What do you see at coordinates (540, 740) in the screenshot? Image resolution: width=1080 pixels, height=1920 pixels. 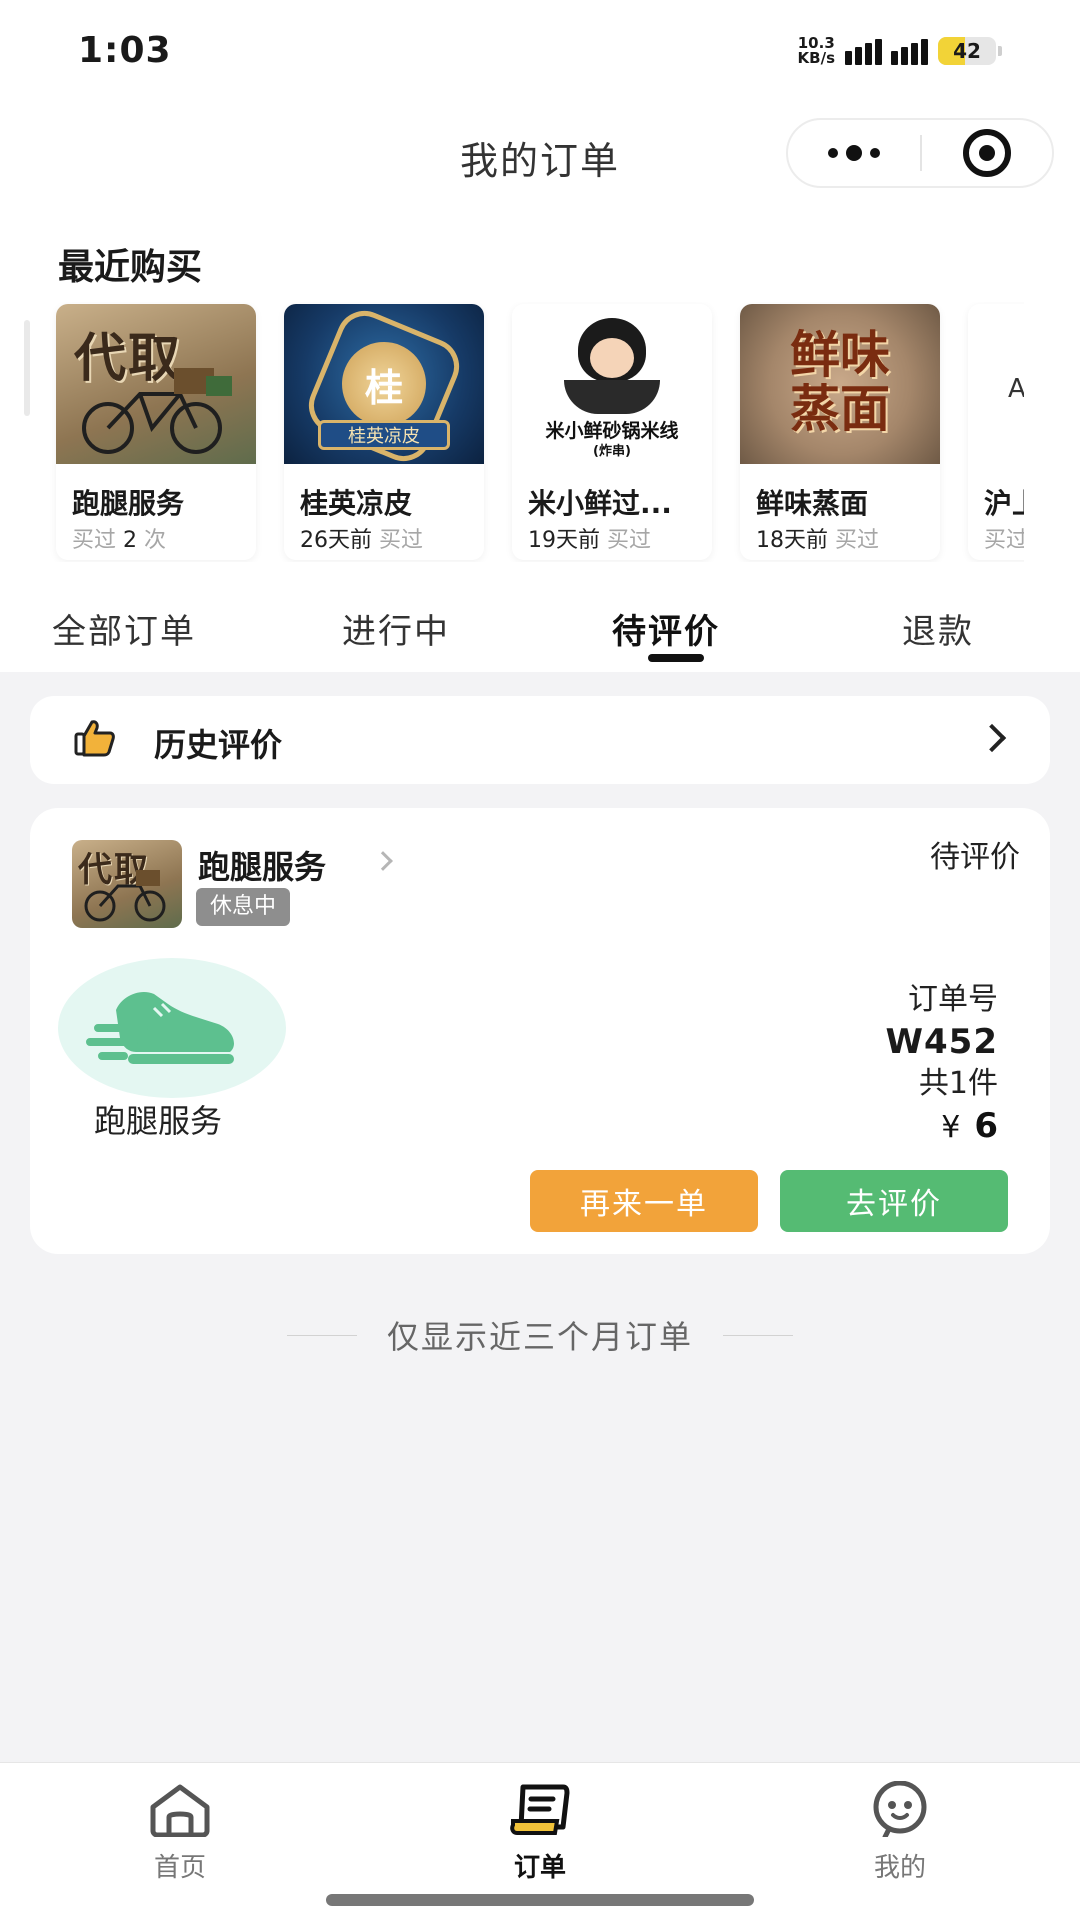 I see `history-reviews-row: 历史评价` at bounding box center [540, 740].